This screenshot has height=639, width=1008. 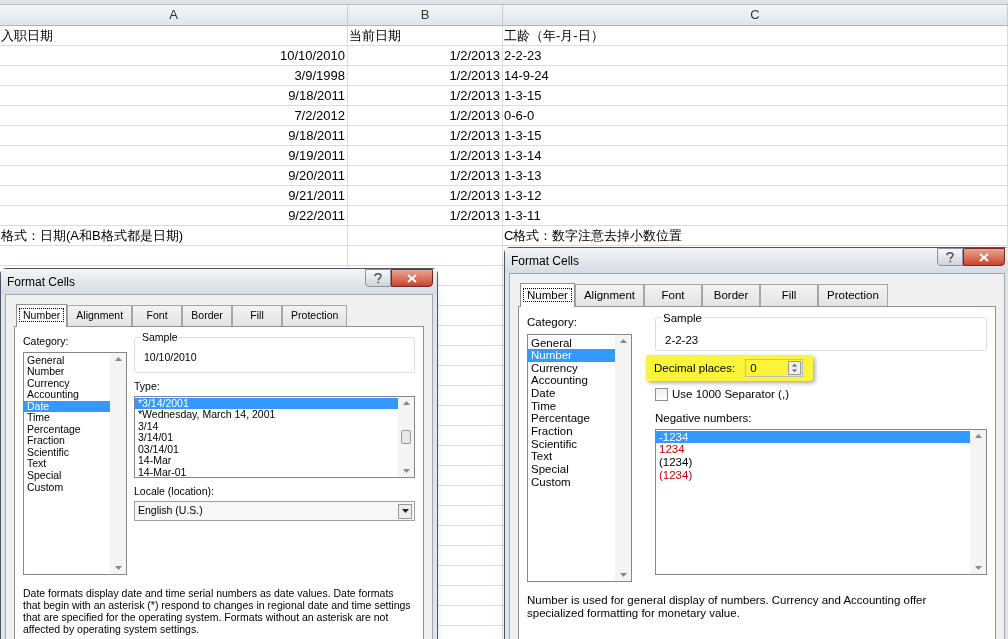 What do you see at coordinates (174, 491) in the screenshot?
I see `locale-label: Locale (location):` at bounding box center [174, 491].